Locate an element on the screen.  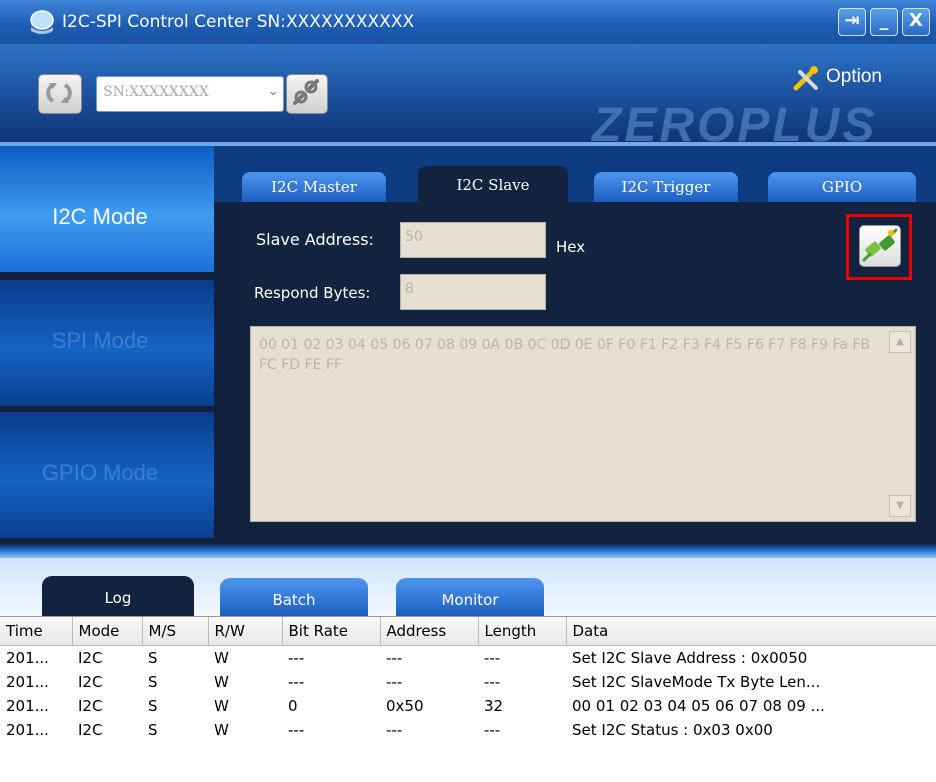
tab-bar: I2C Master I2C Slave I2C Trigger GPIO is located at coordinates (575, 174).